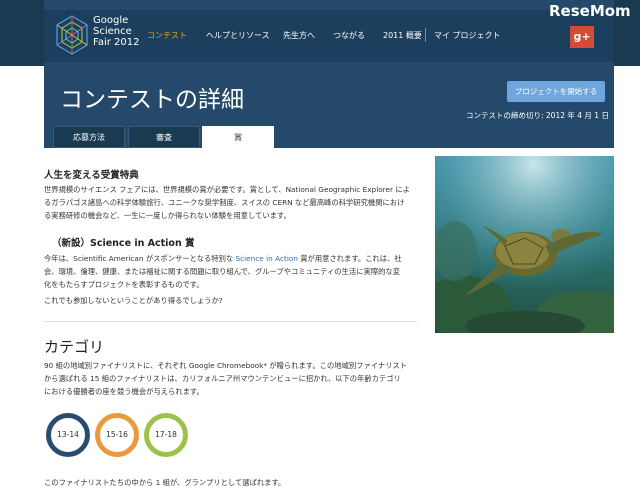  I want to click on science-in-action-heading: （新設）Science in Action 賞, so click(123, 243).